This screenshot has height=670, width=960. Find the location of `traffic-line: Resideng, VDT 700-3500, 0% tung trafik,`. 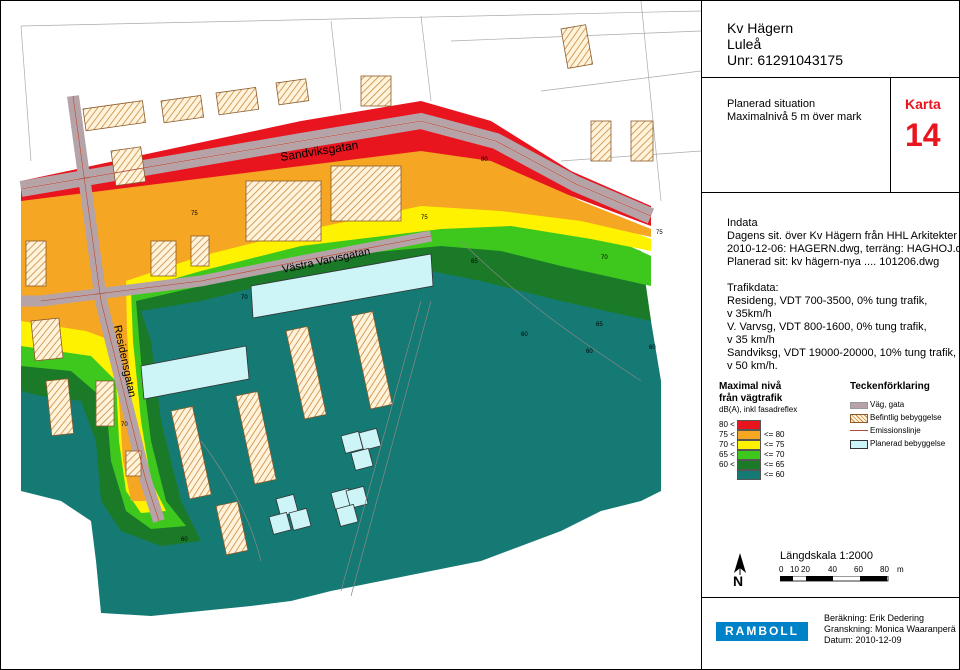

traffic-line: Resideng, VDT 700-3500, 0% tung trafik, is located at coordinates (827, 301).